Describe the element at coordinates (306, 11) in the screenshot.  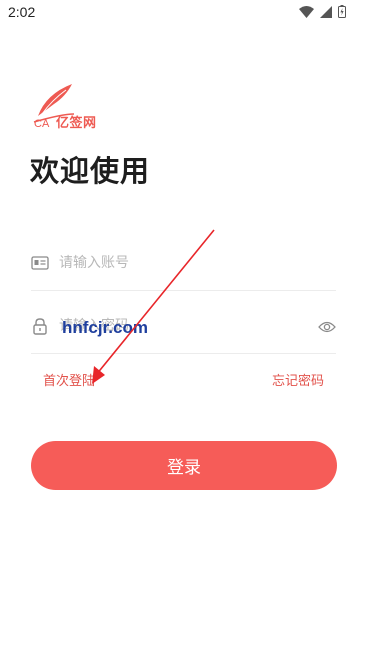
I see `wifi-icon` at that location.